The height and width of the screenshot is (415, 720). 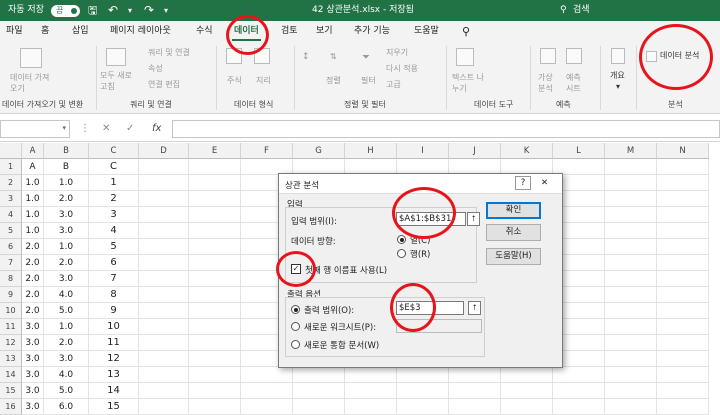 I want to click on data-analysis-icon, so click(x=651, y=56).